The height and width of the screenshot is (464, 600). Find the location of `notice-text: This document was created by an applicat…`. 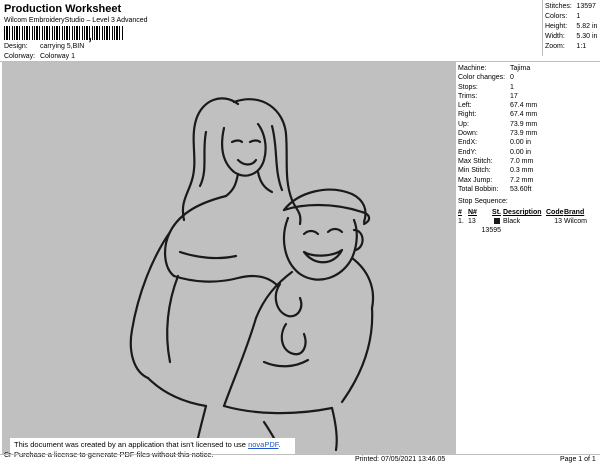

notice-text: This document was created by an applicat… is located at coordinates (130, 444).